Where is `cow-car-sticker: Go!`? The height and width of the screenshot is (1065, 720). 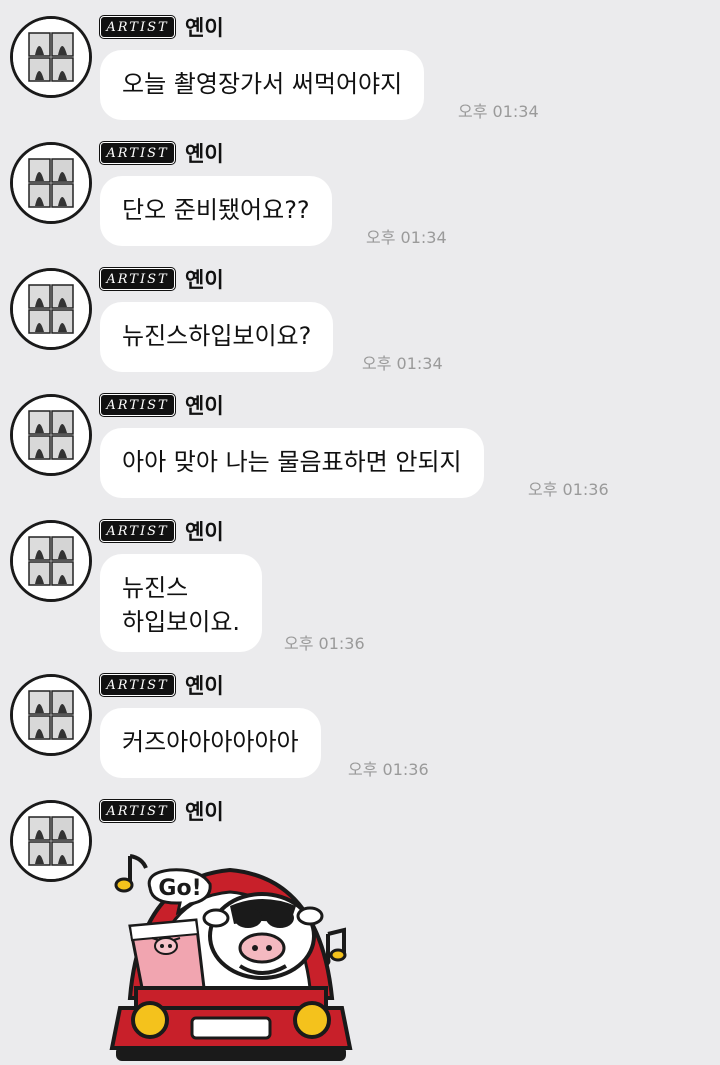 cow-car-sticker: Go! is located at coordinates (230, 956).